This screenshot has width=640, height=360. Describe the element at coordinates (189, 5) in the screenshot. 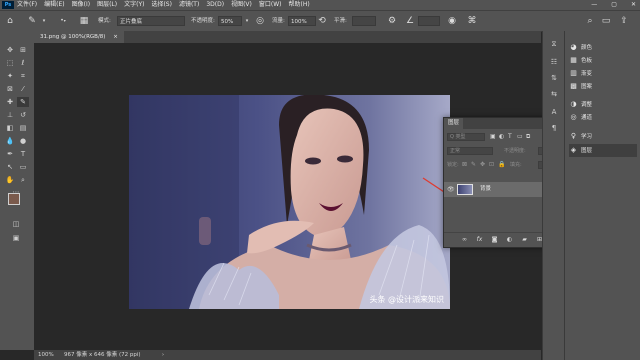

I see `menu-filter: 滤镜(T)` at that location.